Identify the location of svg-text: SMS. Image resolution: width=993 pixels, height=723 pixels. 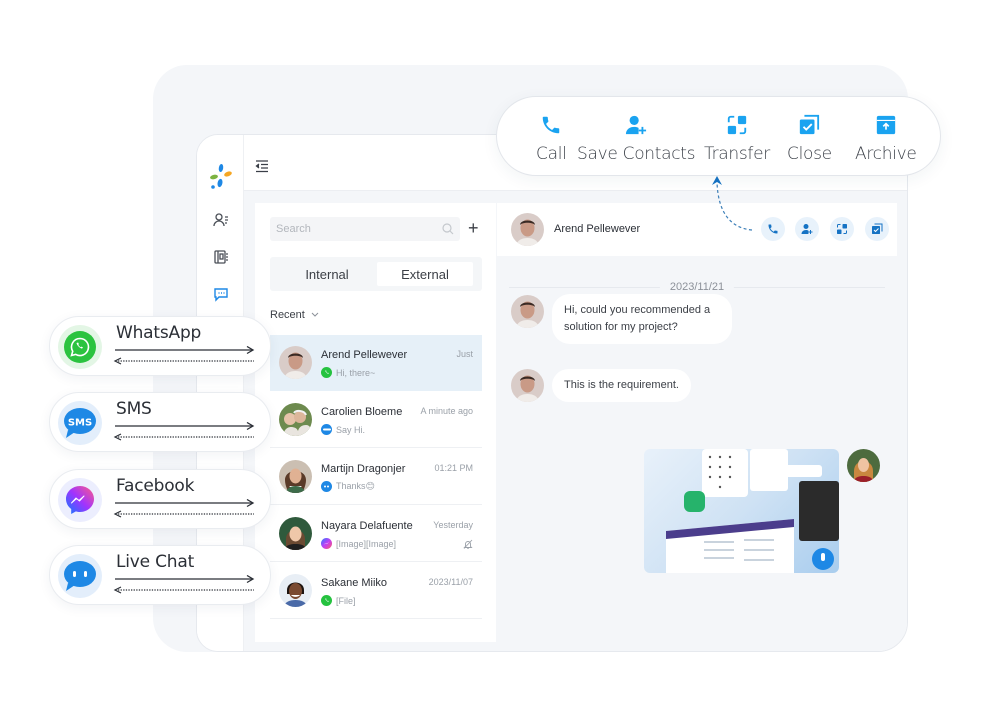
(80, 423).